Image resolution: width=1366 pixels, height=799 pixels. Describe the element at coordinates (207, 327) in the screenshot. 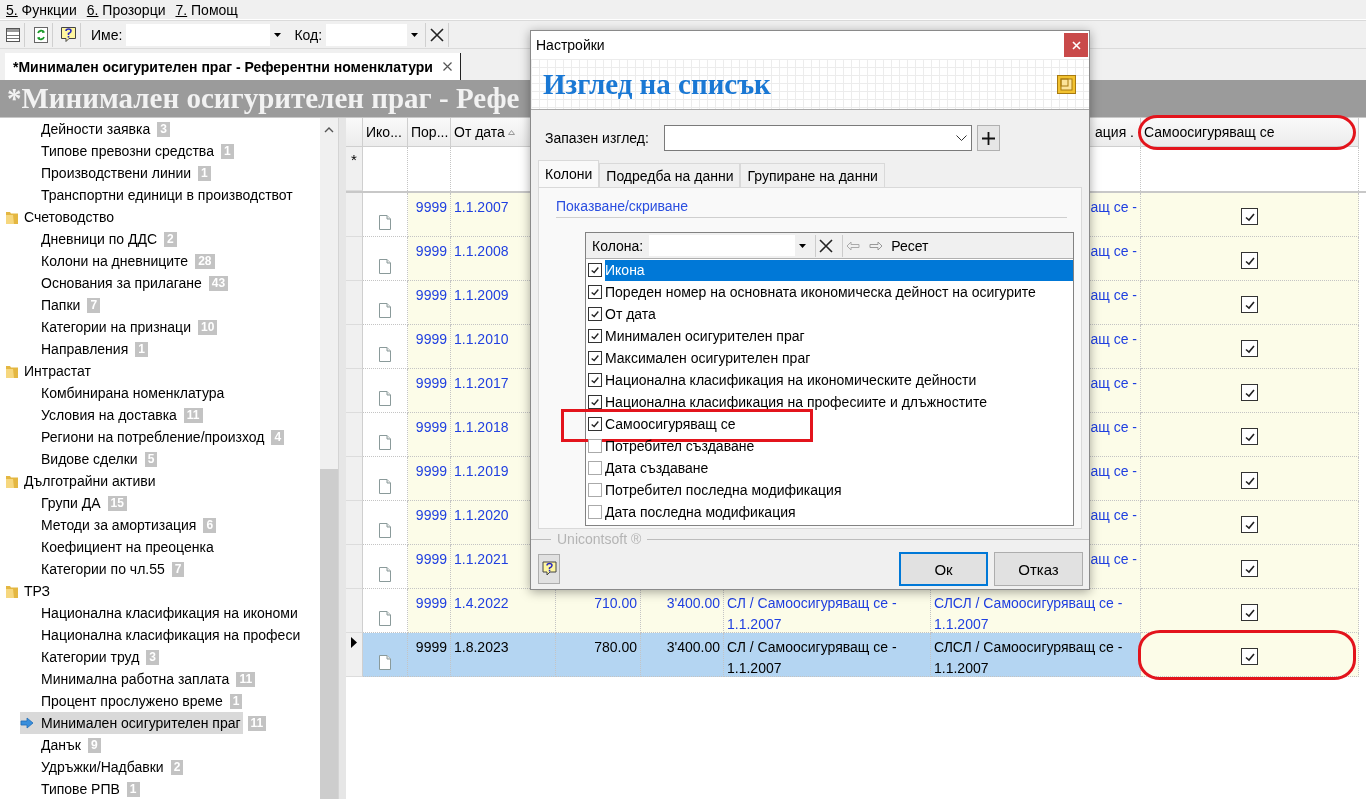

I see `count-badge: 10` at that location.